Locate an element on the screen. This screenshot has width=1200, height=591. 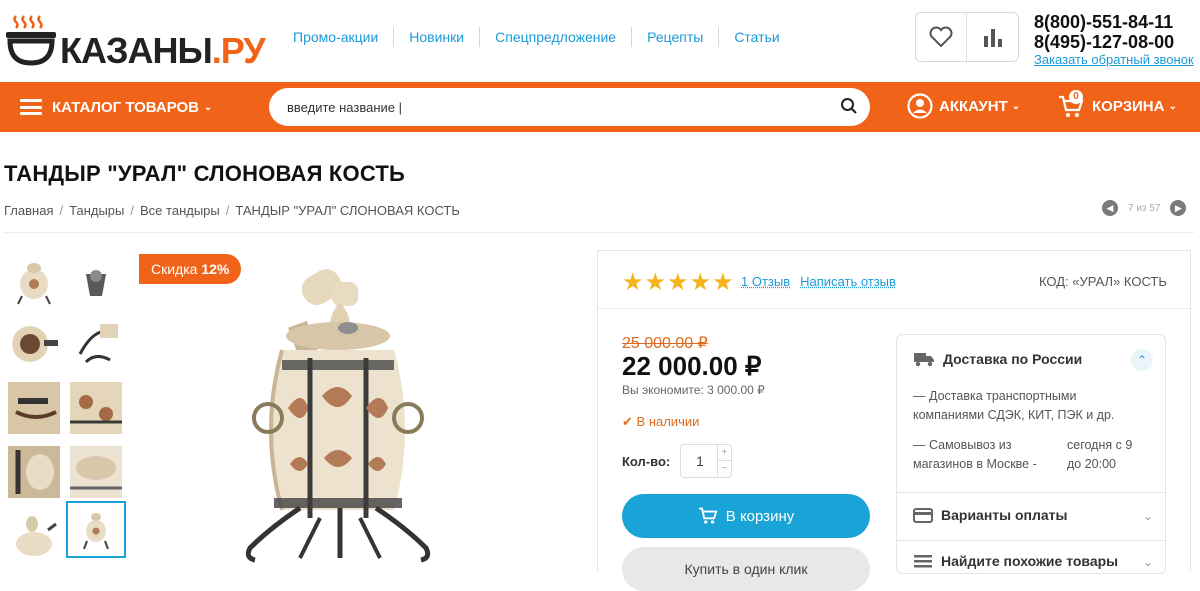
similar-header: Найдите похожие товары is located at coordinates (1015, 561).